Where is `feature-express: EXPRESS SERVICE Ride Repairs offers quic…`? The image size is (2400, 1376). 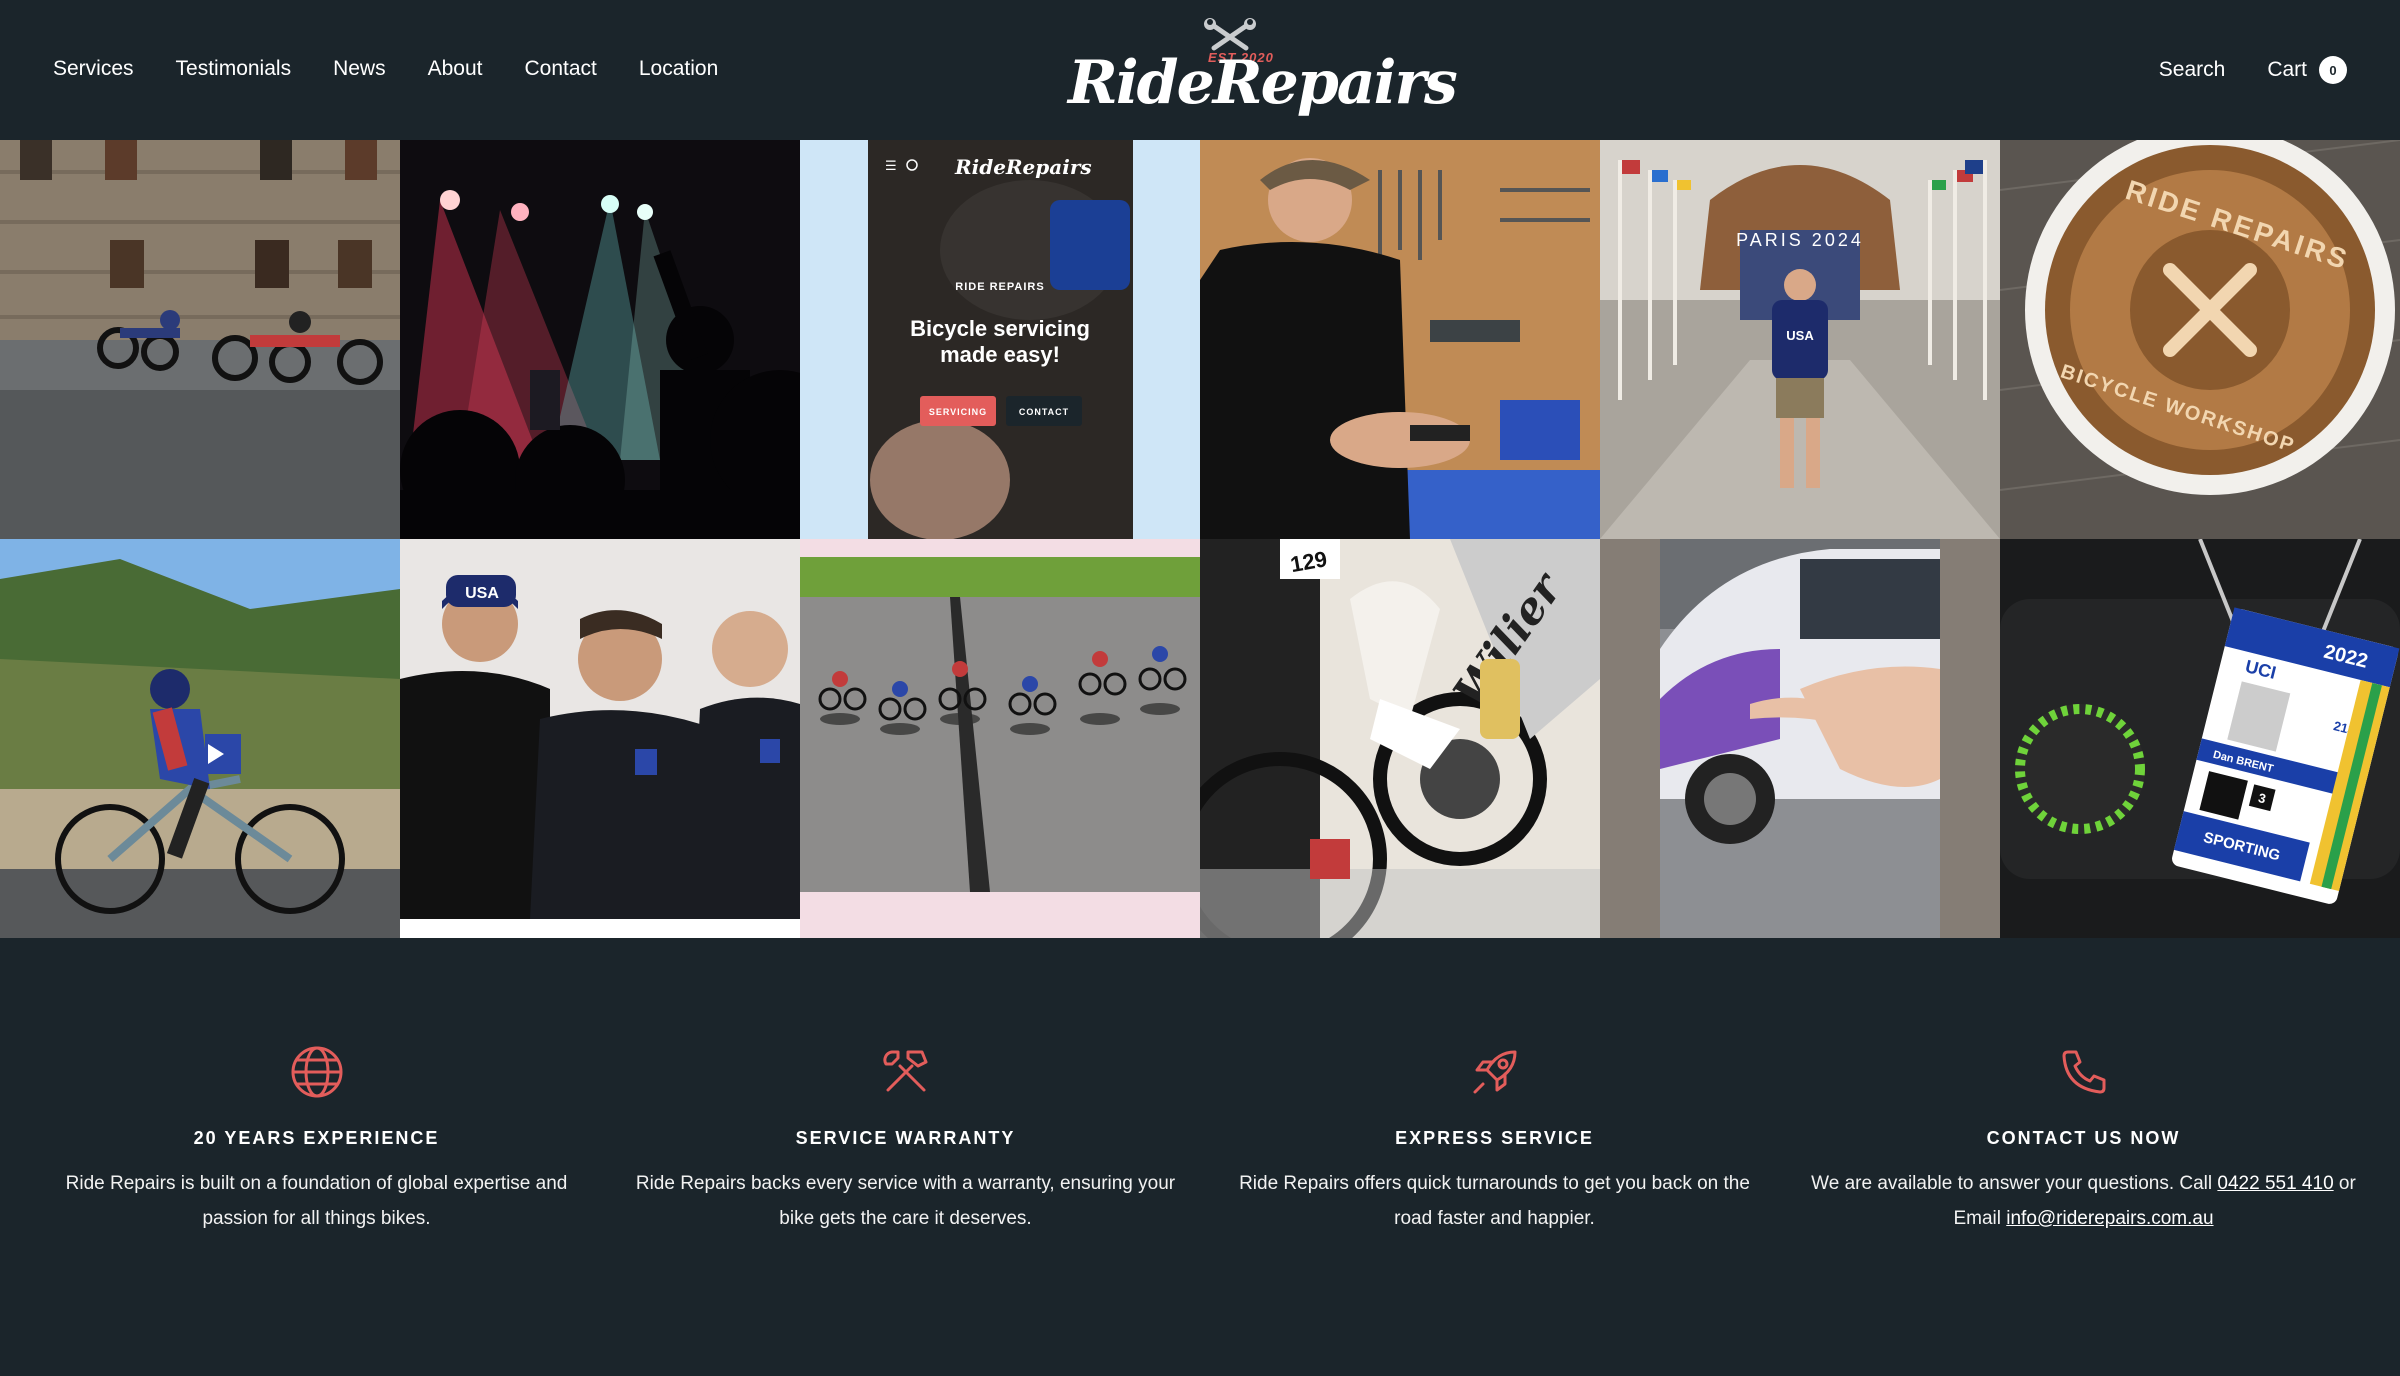 feature-express: EXPRESS SERVICE Ride Repairs offers quic… is located at coordinates (1494, 1118).